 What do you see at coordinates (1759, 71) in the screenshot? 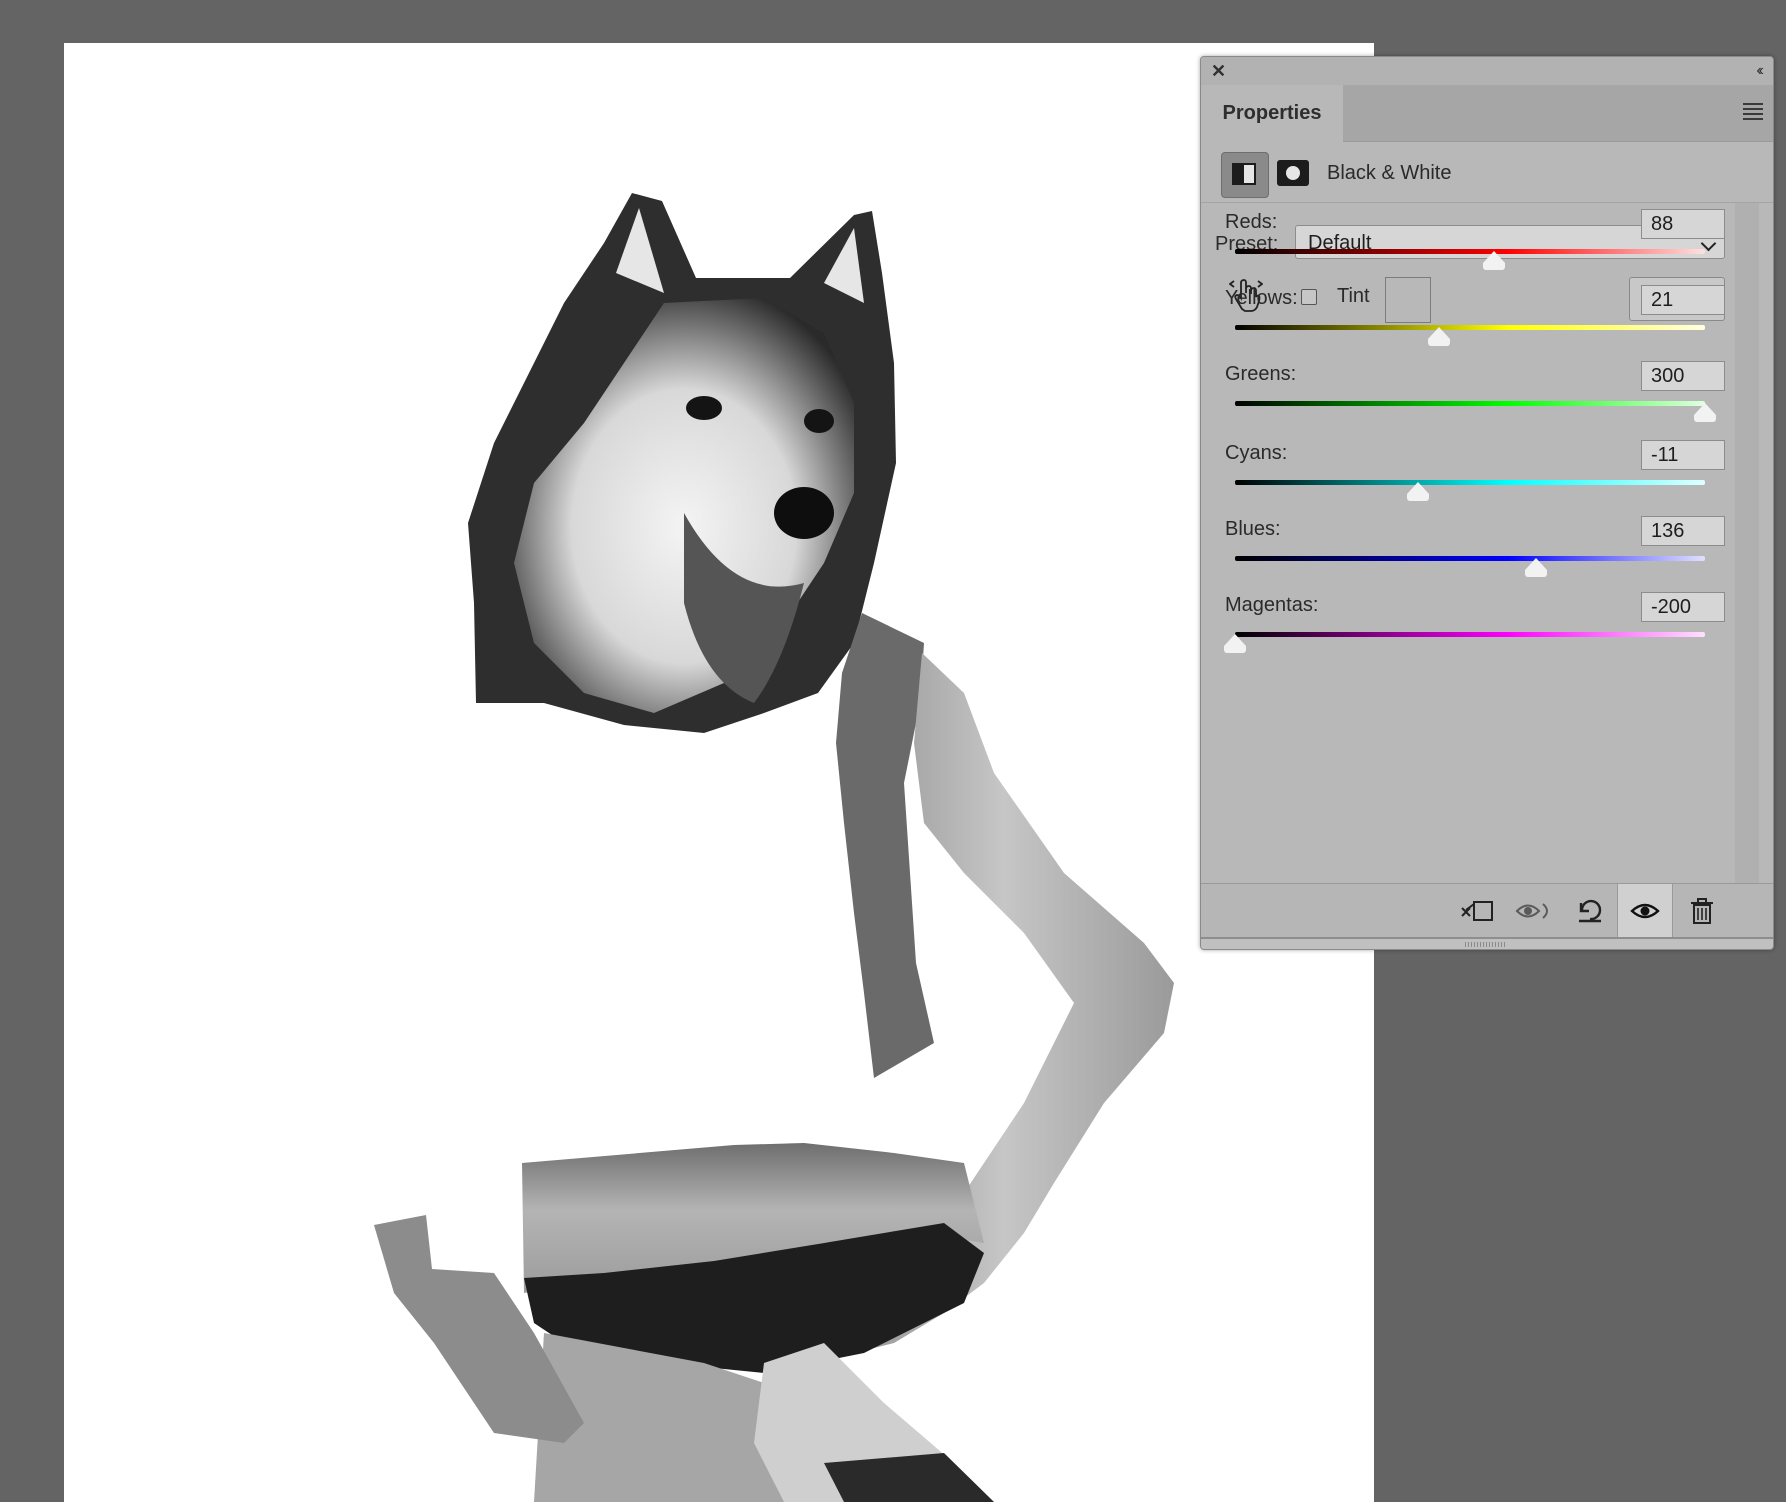
I see `collapse-panel-icon: ‹‹` at bounding box center [1759, 71].